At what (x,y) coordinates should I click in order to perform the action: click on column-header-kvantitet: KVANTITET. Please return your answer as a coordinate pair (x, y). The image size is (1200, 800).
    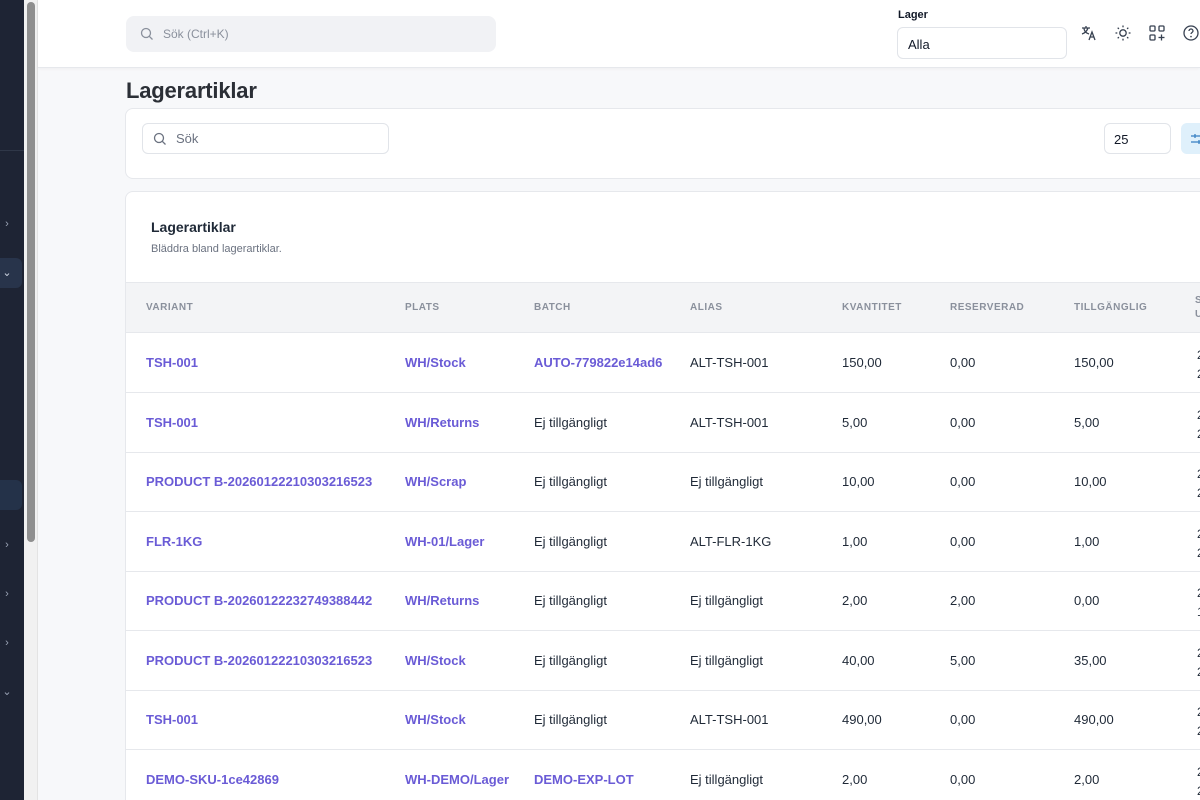
    Looking at the image, I should click on (872, 307).